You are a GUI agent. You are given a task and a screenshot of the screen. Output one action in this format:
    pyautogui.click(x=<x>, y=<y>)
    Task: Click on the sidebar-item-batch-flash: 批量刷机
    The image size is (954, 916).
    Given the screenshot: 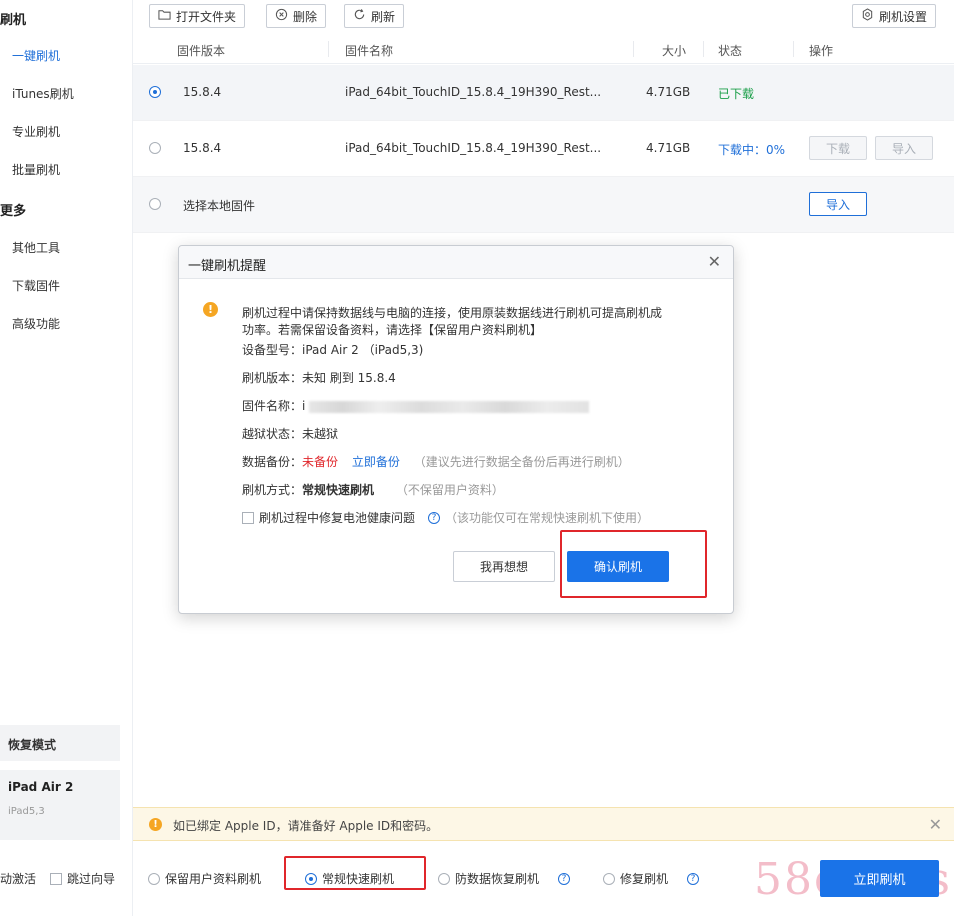 What is the action you would take?
    pyautogui.click(x=36, y=169)
    